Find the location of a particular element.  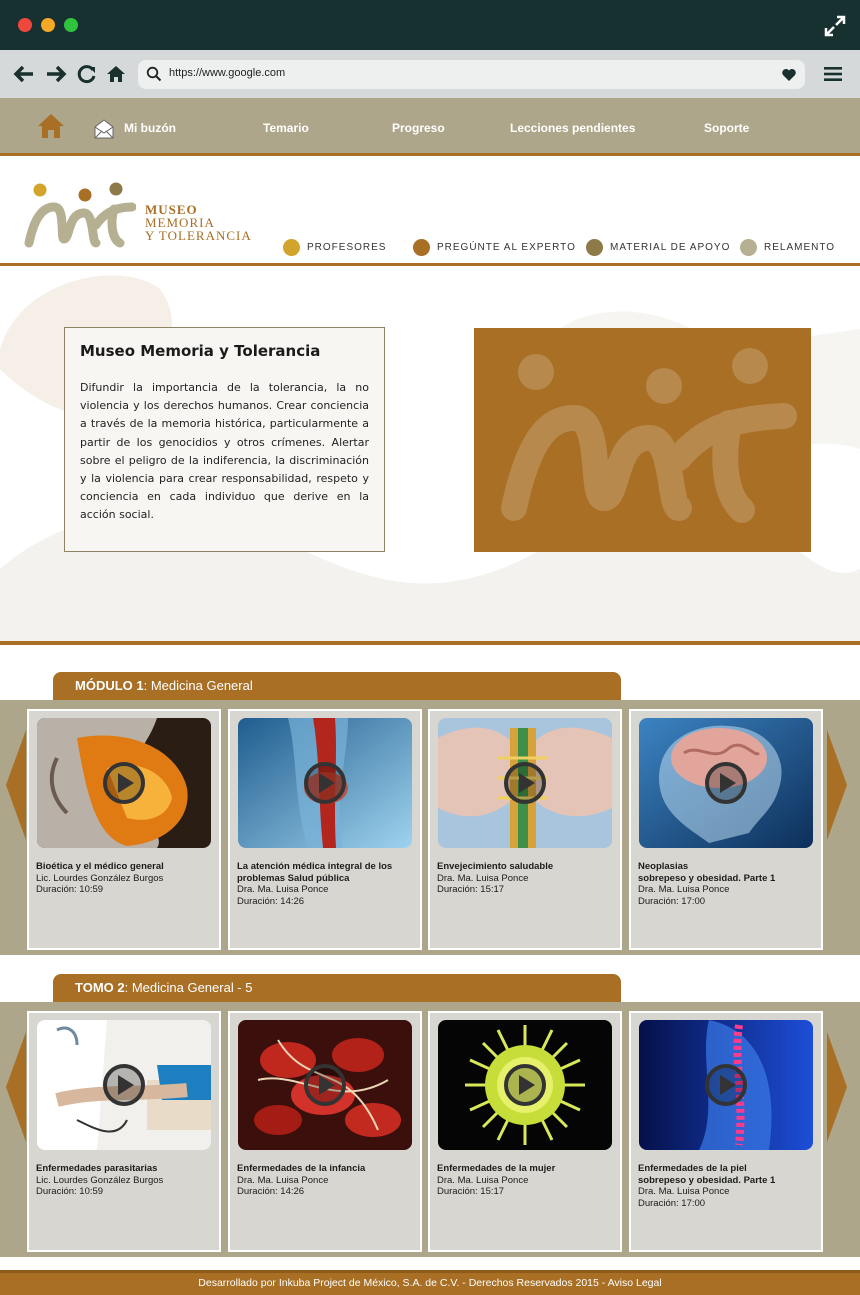

regulation-dot-icon is located at coordinates (748, 247).